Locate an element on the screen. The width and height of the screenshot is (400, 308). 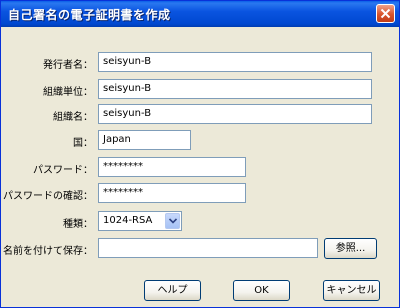
close-button is located at coordinates (385, 13).